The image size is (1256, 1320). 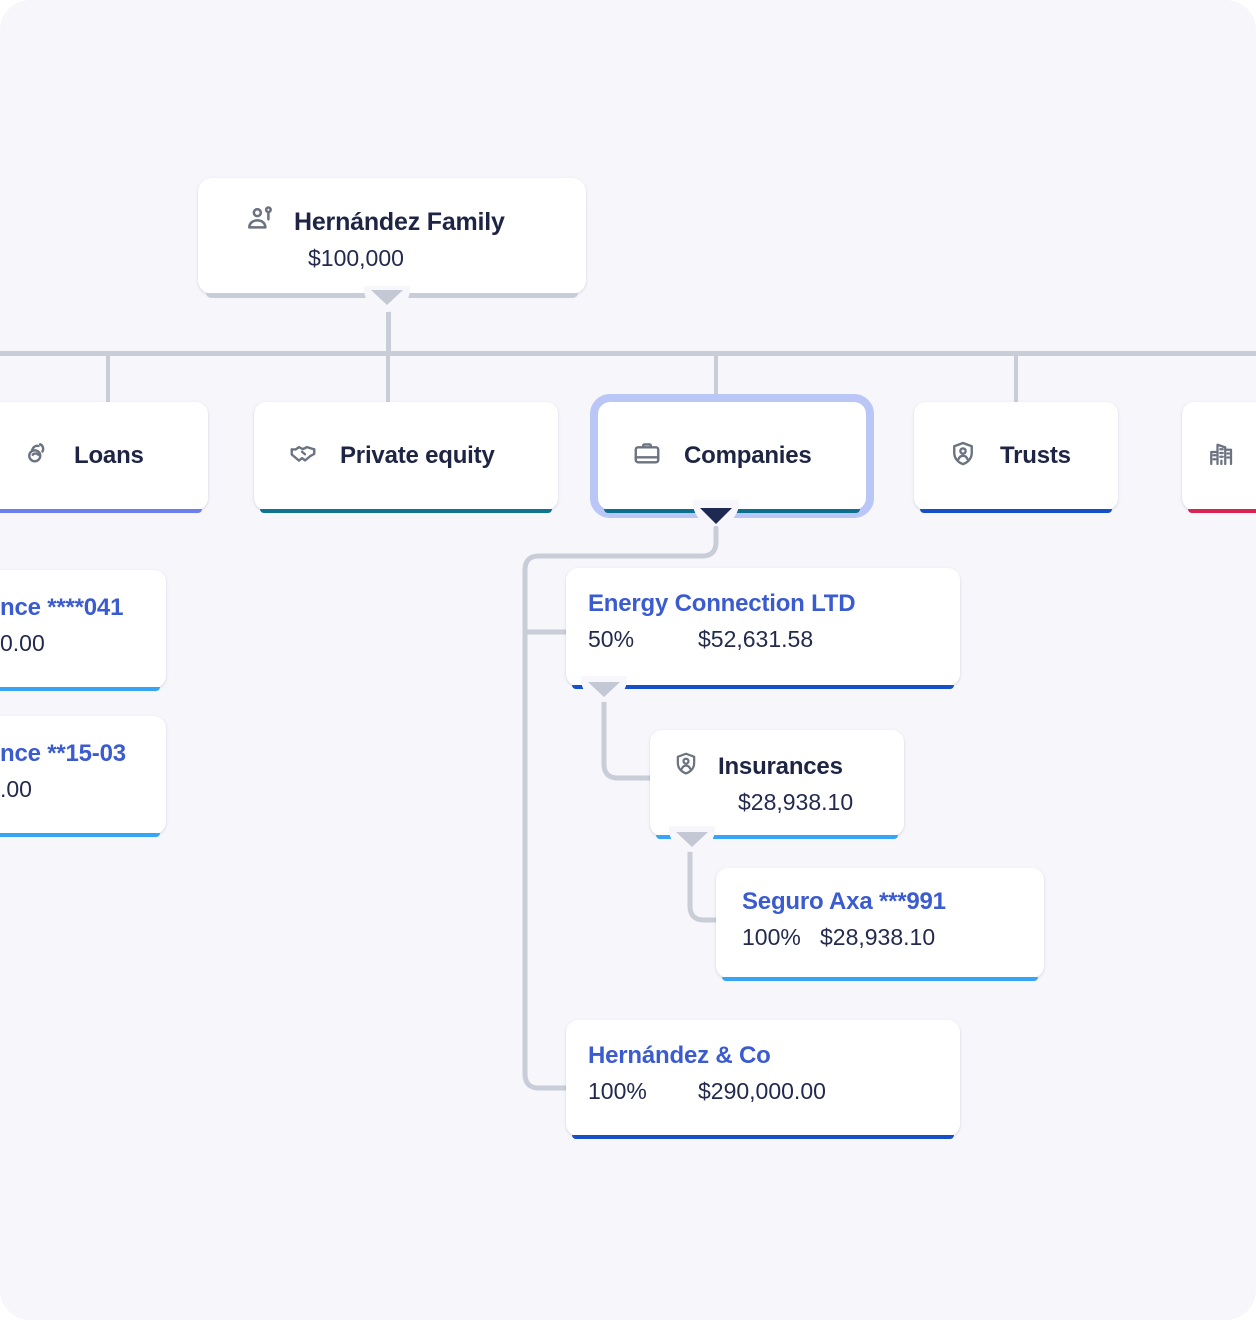 I want to click on category-card-private-equity: Private equity, so click(x=406, y=457).